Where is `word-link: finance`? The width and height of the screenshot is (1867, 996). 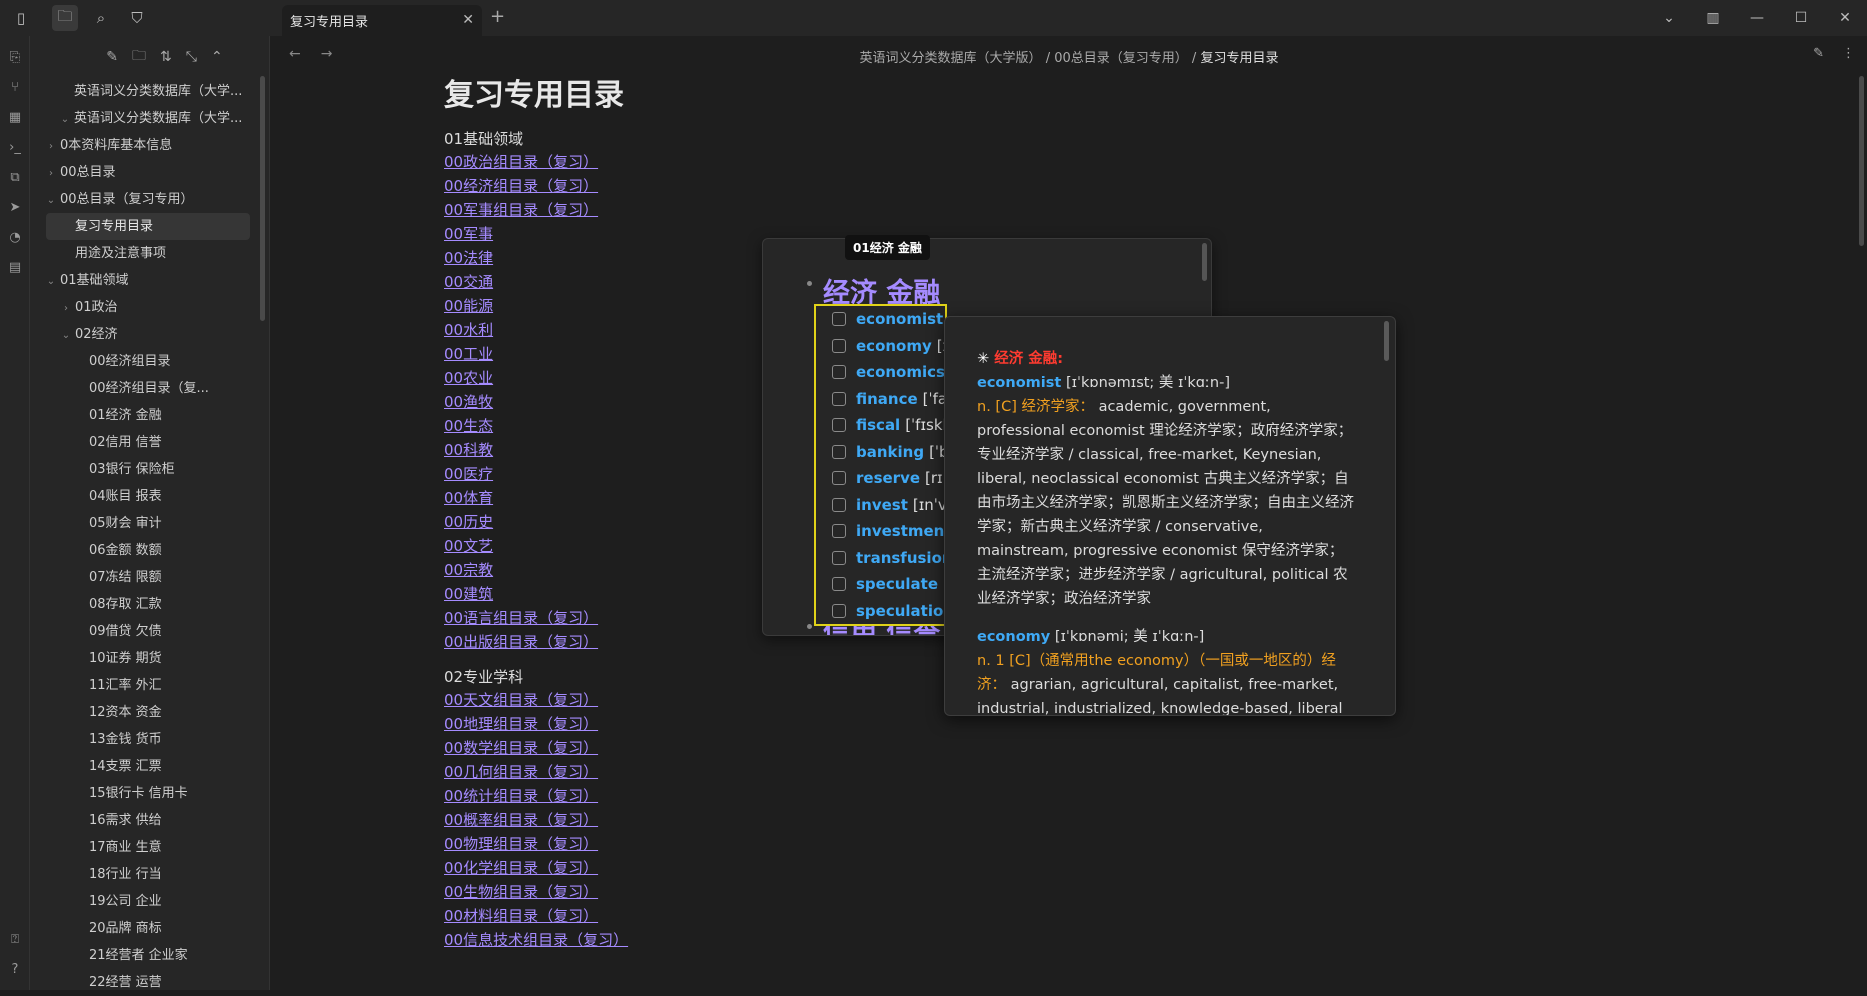
word-link: finance is located at coordinates (887, 399).